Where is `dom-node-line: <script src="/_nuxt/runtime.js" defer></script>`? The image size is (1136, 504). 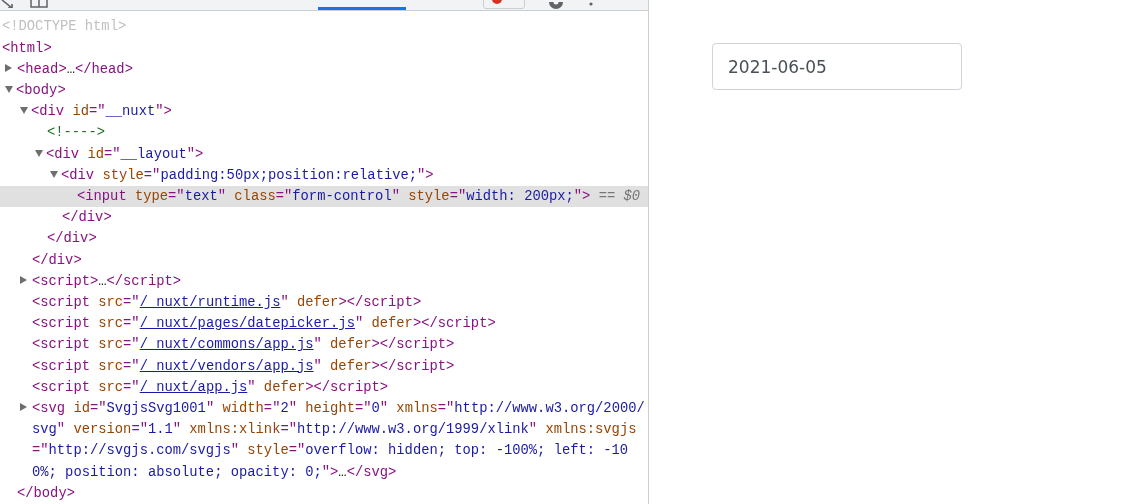
dom-node-line: <script src="/_nuxt/runtime.js" defer></script> is located at coordinates (324, 302).